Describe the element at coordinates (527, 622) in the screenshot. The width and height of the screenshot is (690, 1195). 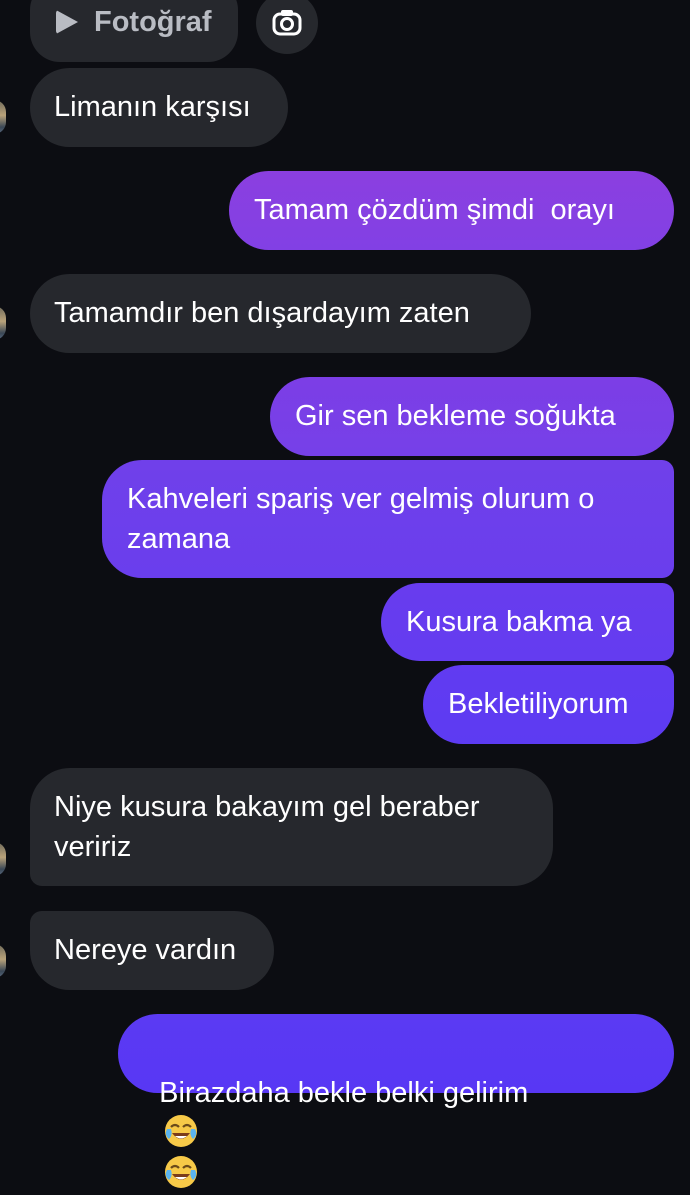
I see `outgoing-message: Kusura bakma ya` at that location.